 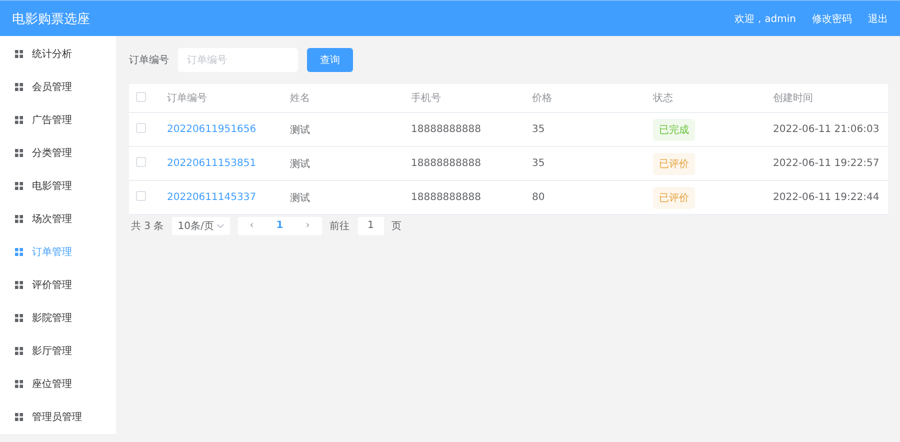 What do you see at coordinates (674, 129) in the screenshot?
I see `status-tag: 已完成` at bounding box center [674, 129].